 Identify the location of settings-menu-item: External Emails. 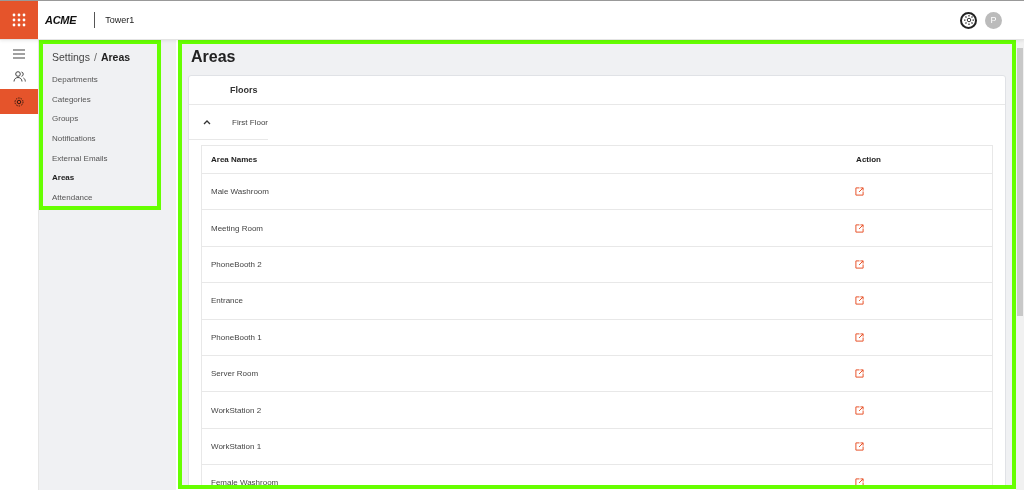
(80, 158).